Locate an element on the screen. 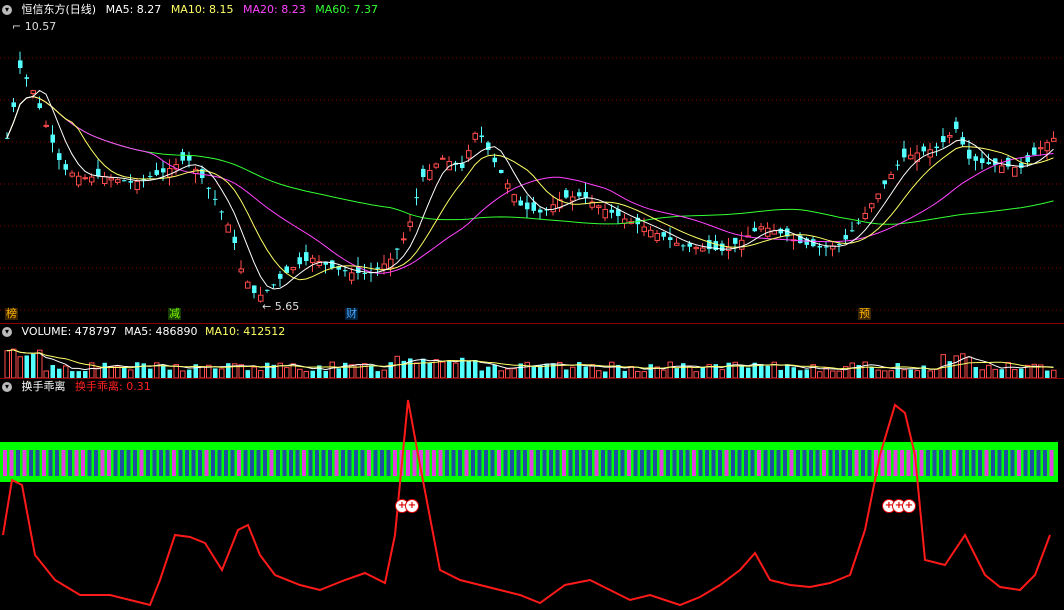 The image size is (1064, 610). marker-yu: 预 is located at coordinates (864, 314).